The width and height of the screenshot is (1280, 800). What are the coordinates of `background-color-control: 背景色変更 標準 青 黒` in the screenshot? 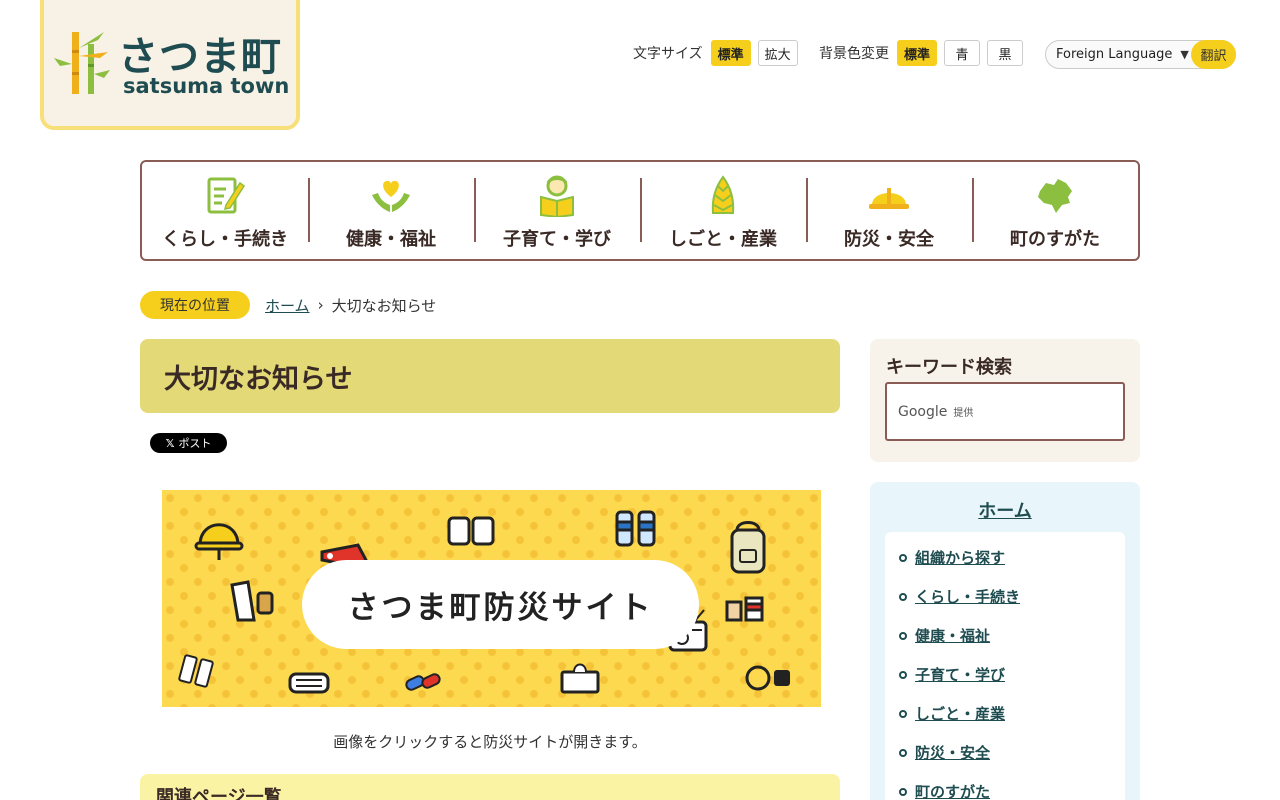 It's located at (924, 53).